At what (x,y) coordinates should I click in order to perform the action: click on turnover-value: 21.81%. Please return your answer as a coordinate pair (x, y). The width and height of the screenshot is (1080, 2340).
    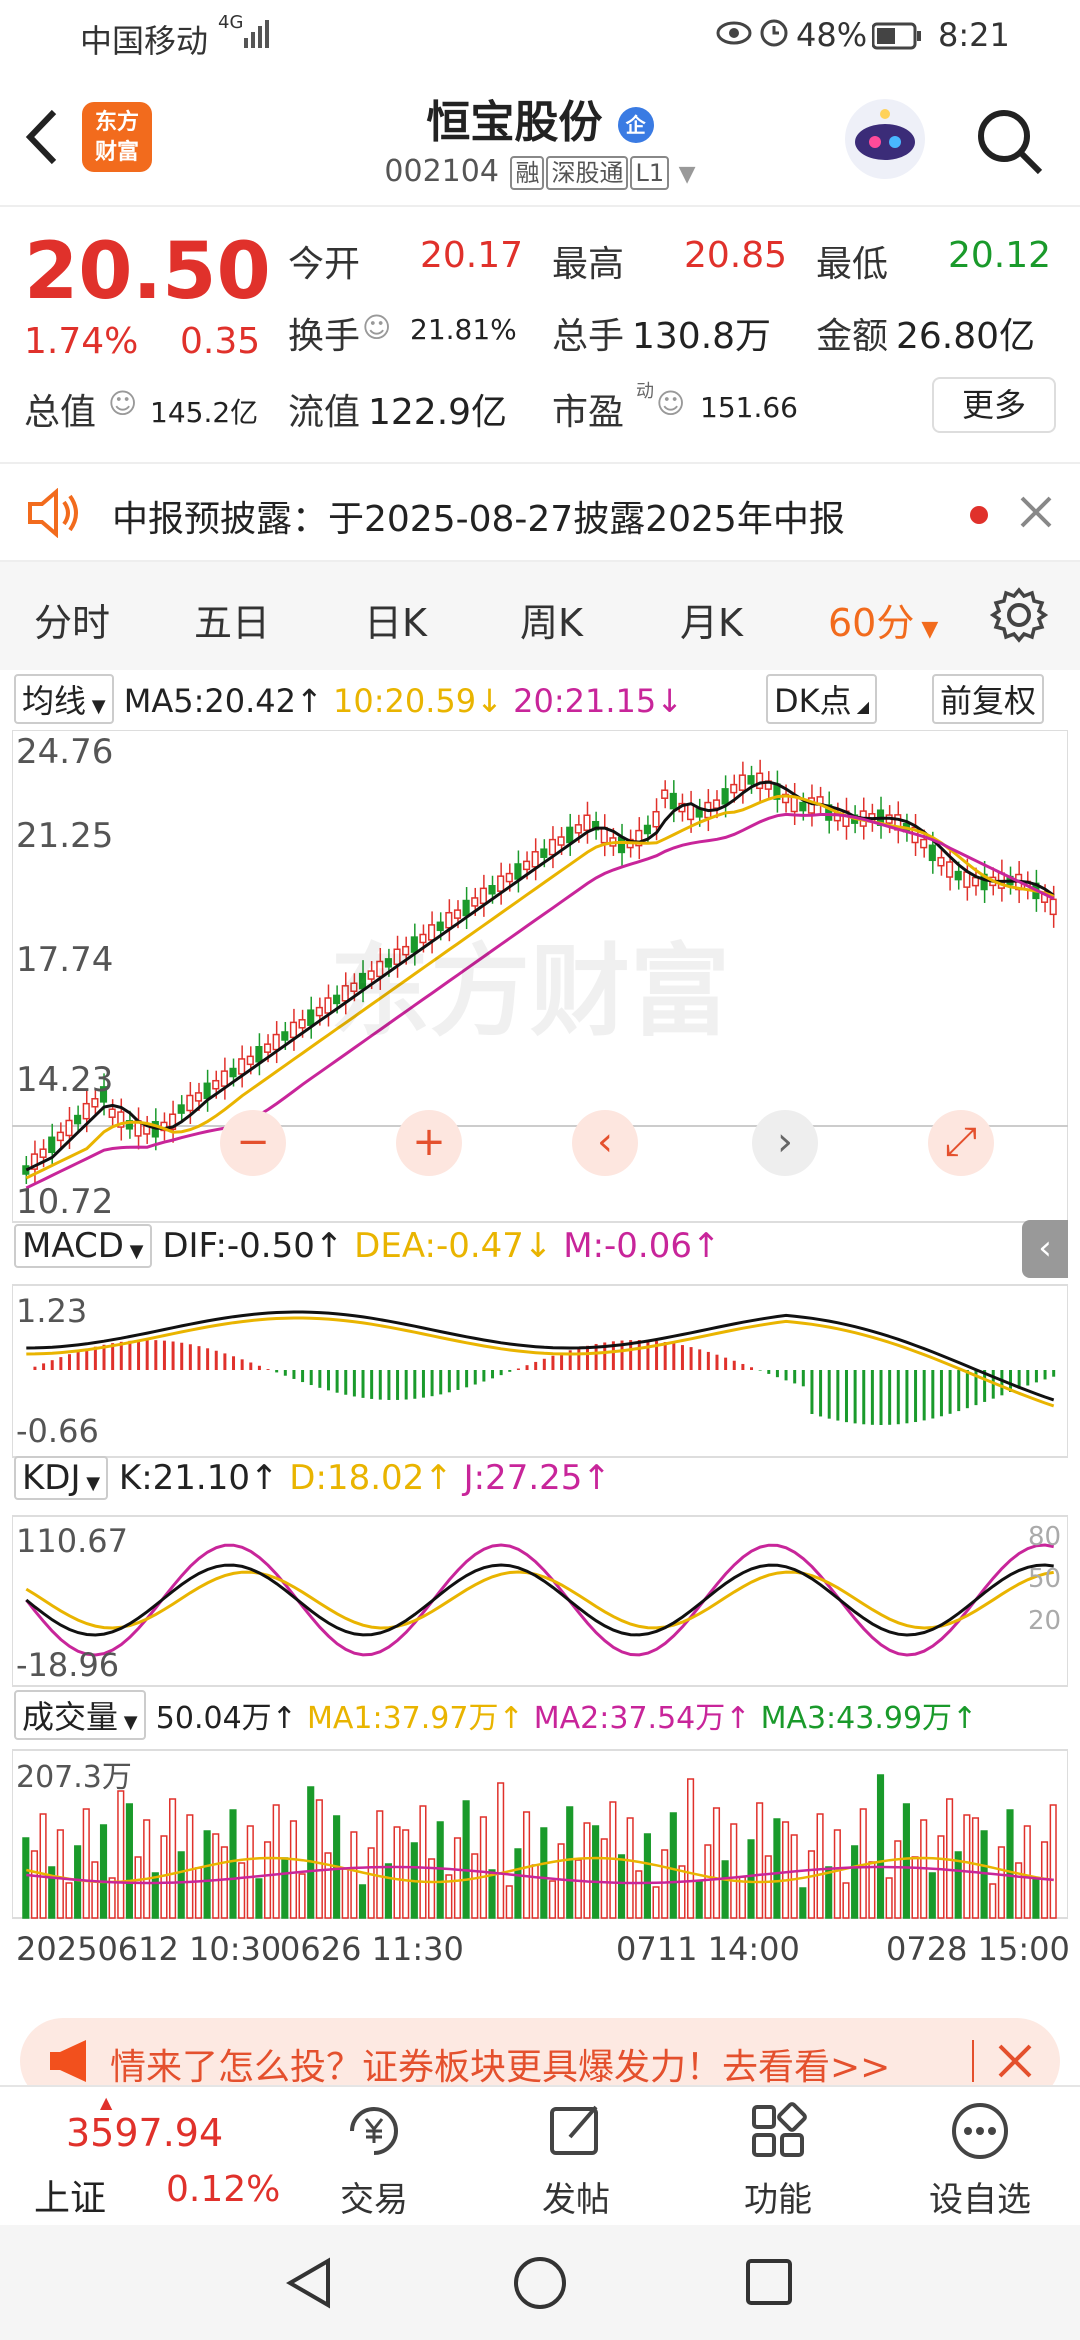
    Looking at the image, I should click on (463, 329).